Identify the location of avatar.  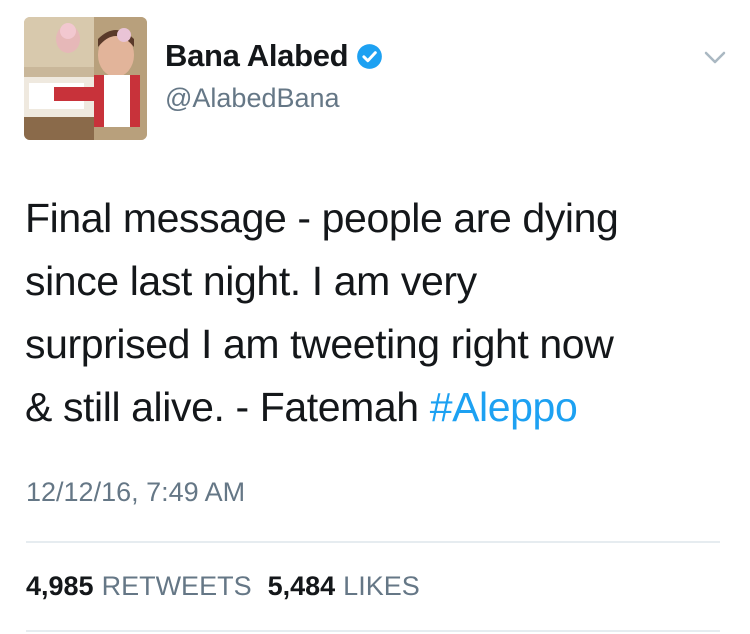
(85, 78).